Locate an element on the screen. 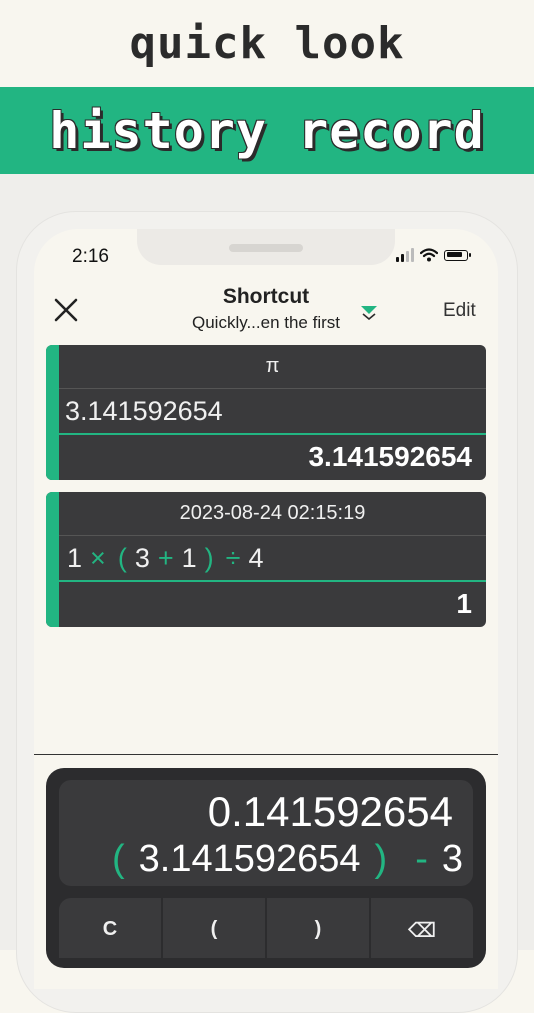  keypad-row: C ( ) ⌫ is located at coordinates (266, 928).